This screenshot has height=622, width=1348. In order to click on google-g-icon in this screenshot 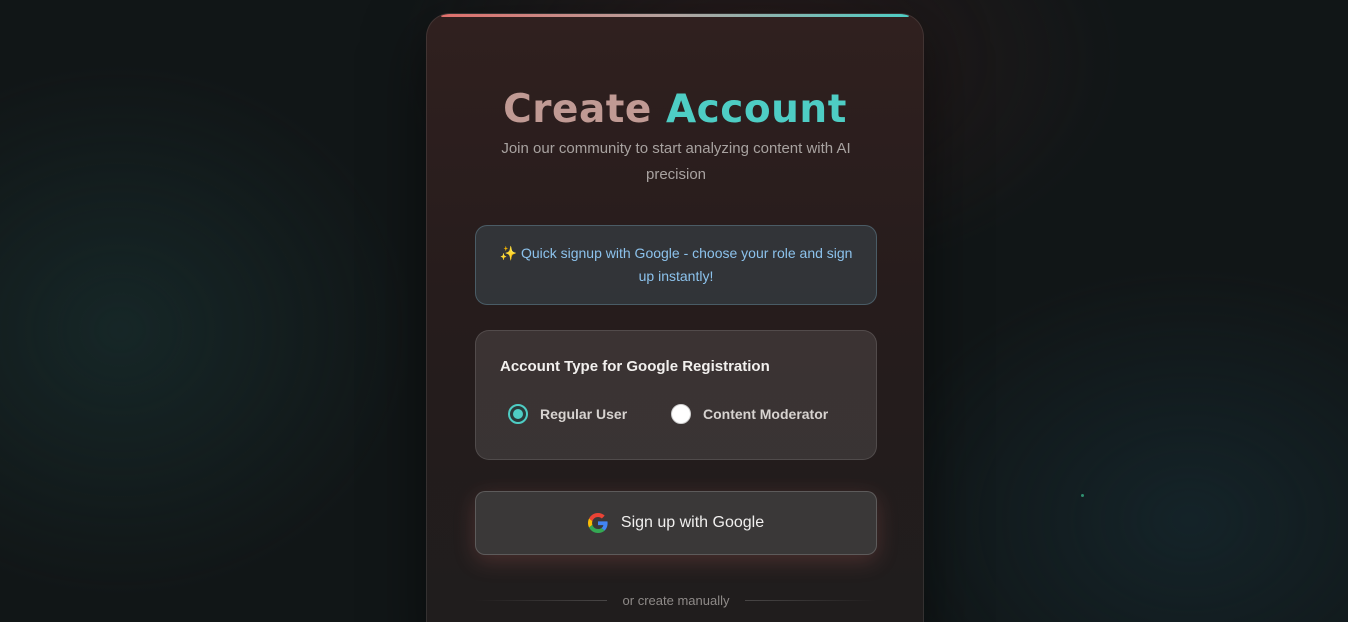, I will do `click(597, 523)`.